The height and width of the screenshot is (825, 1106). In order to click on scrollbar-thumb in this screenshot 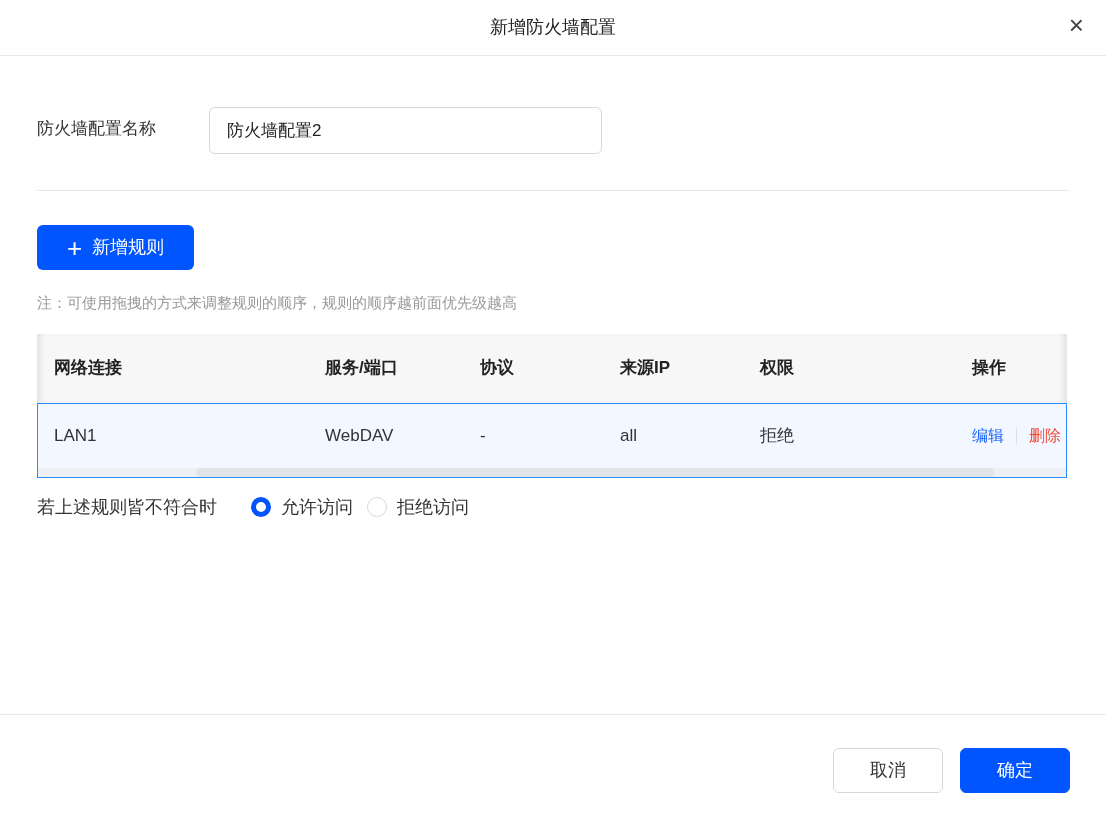, I will do `click(595, 472)`.